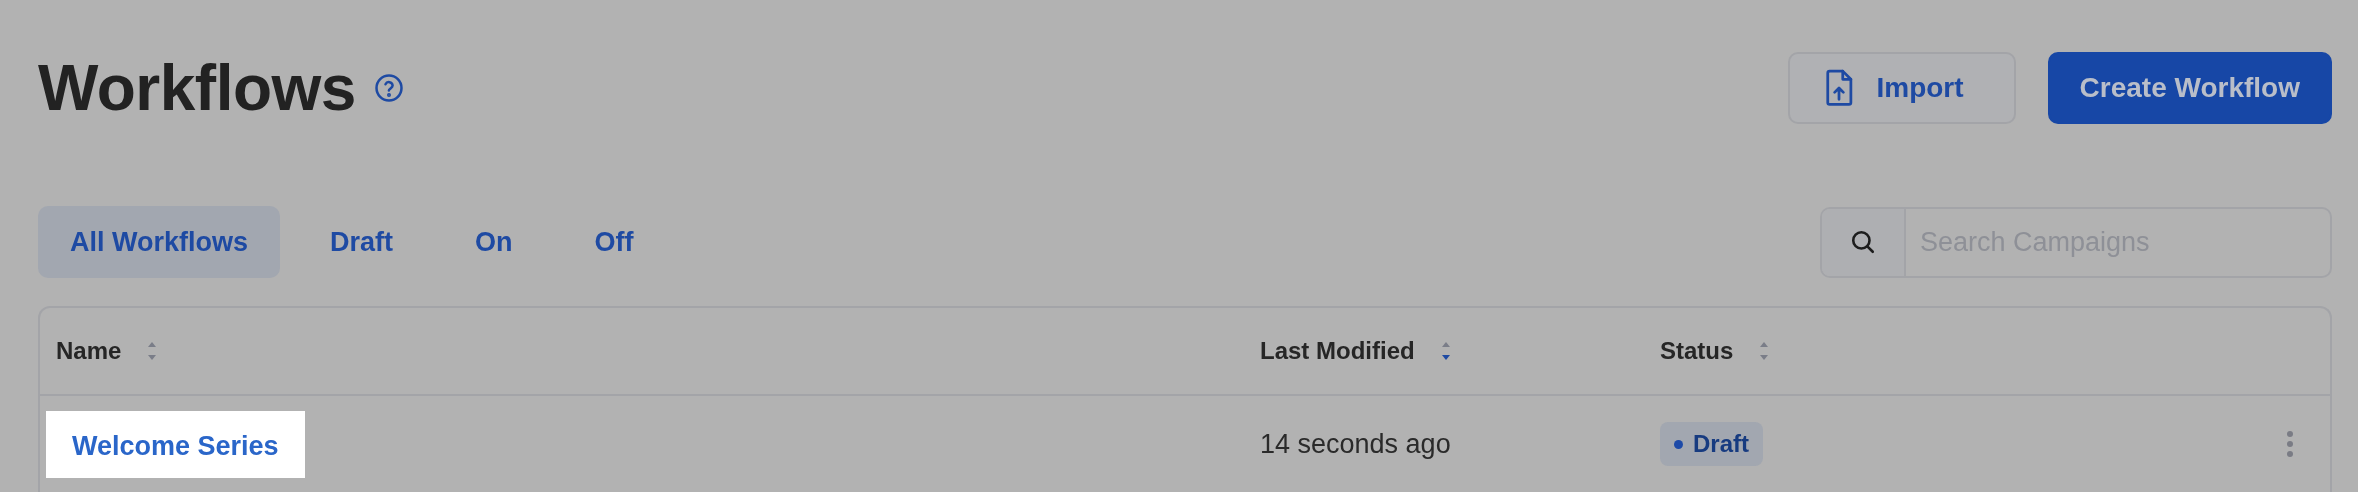  I want to click on column-header: Last Modified, so click(1337, 351).